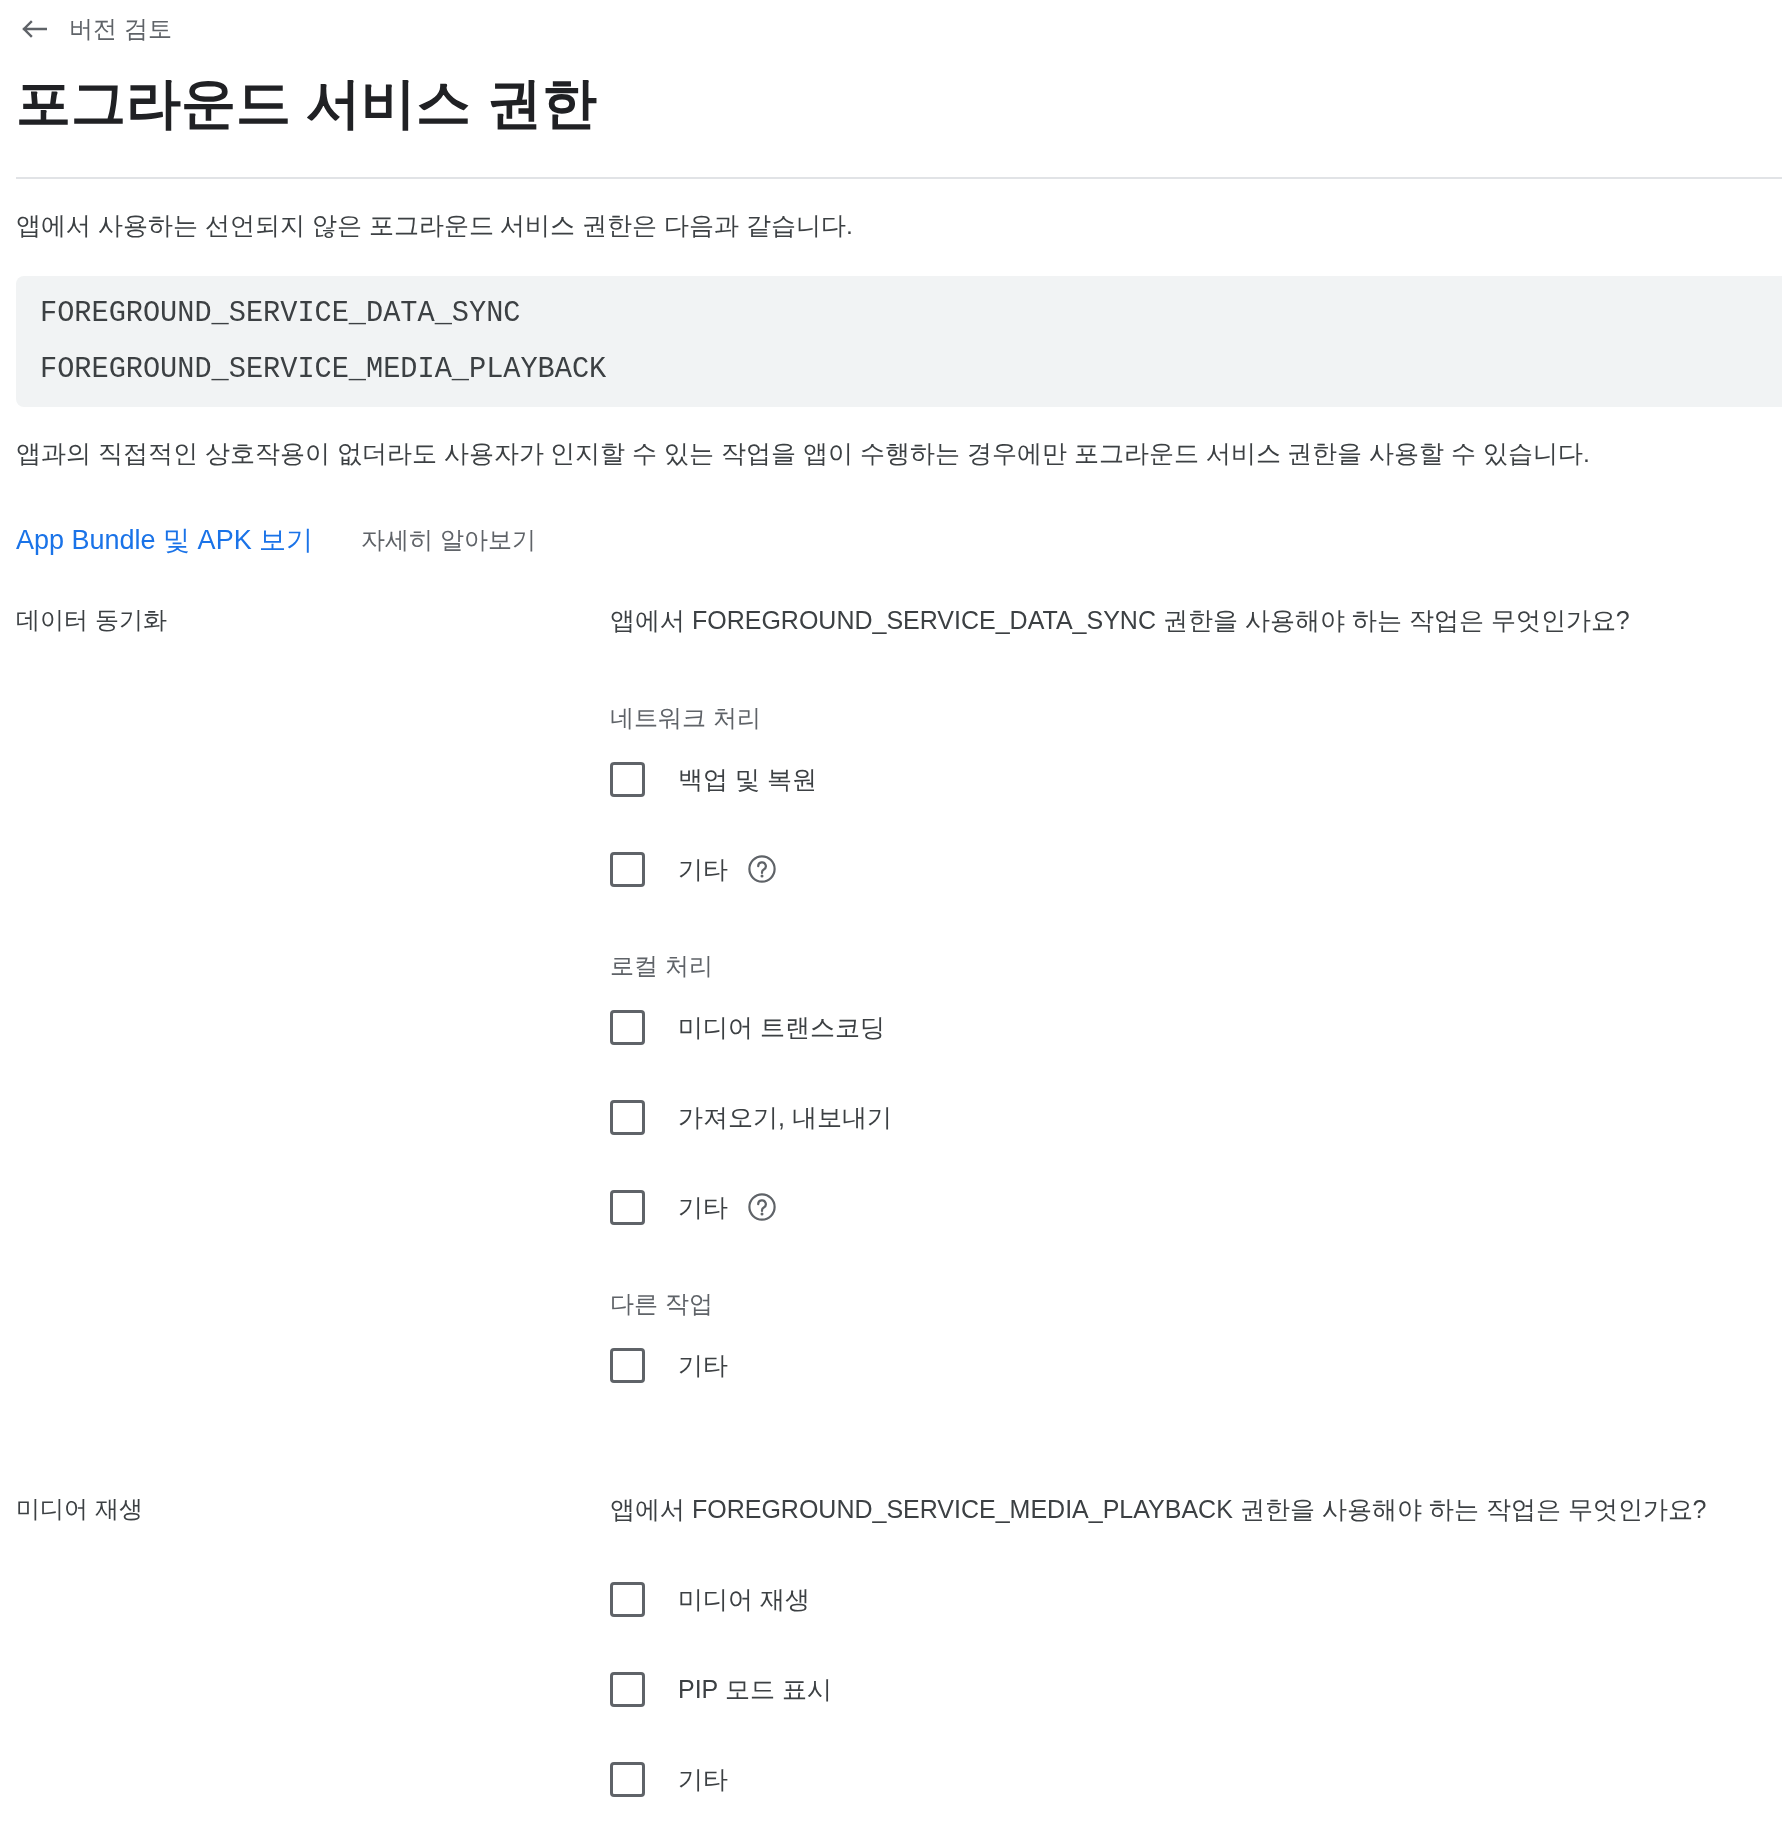  Describe the element at coordinates (781, 1027) in the screenshot. I see `option-label: 미디어 트랜스코딩` at that location.